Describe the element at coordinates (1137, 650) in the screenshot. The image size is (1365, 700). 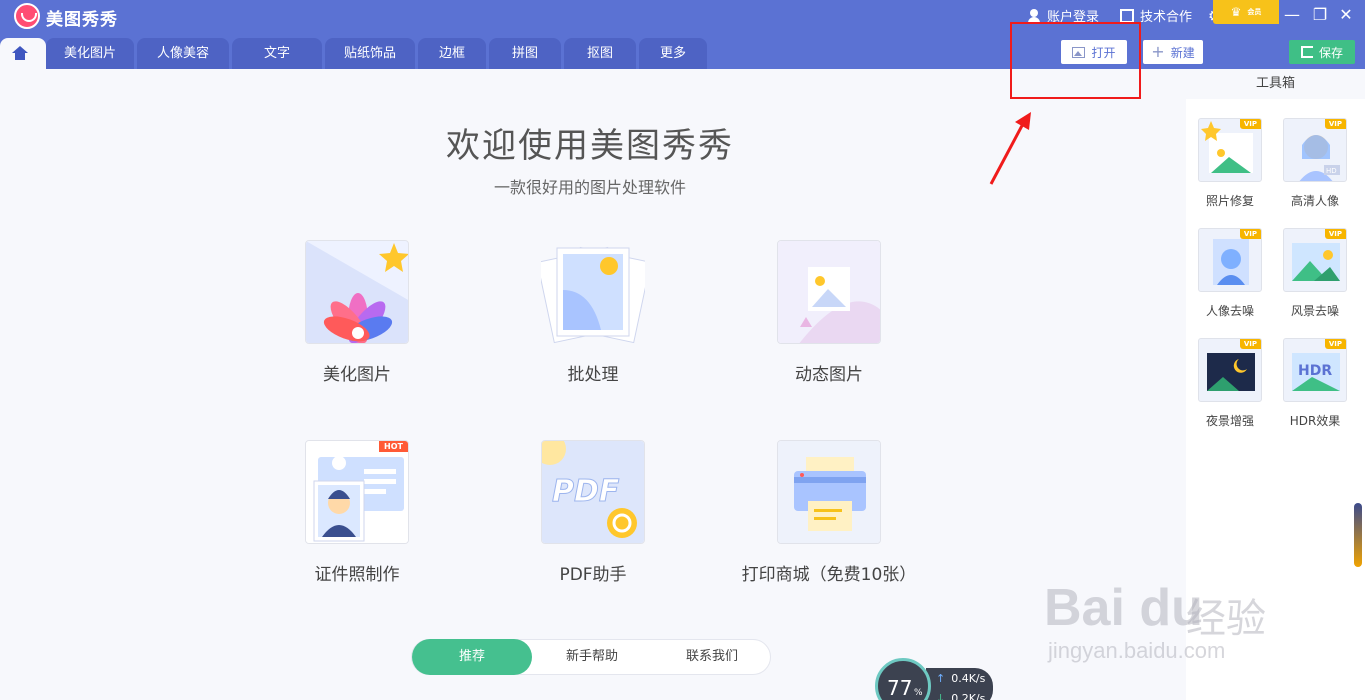
I see `watermark-url: jingyan.baidu.com` at that location.